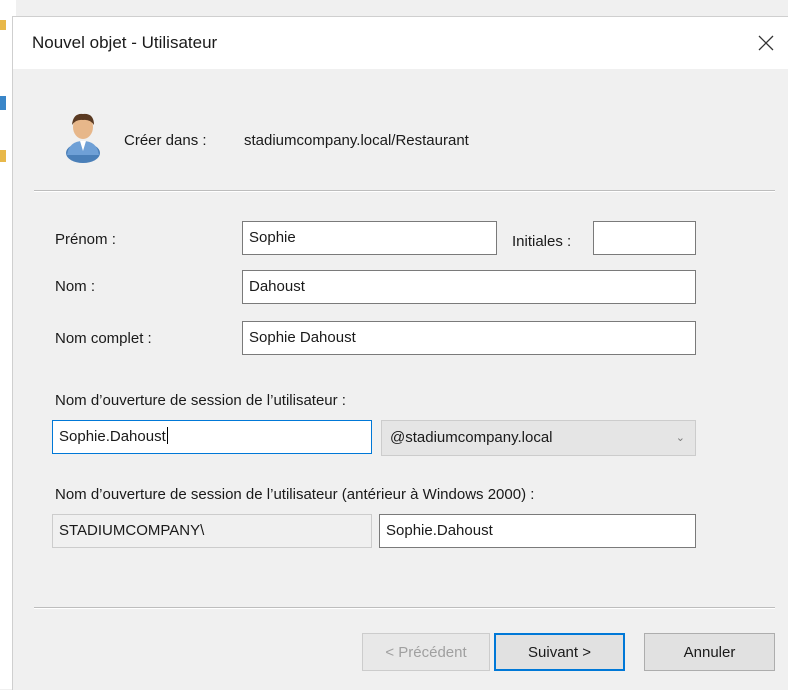  Describe the element at coordinates (559, 652) in the screenshot. I see `next-button: Suivant >` at that location.